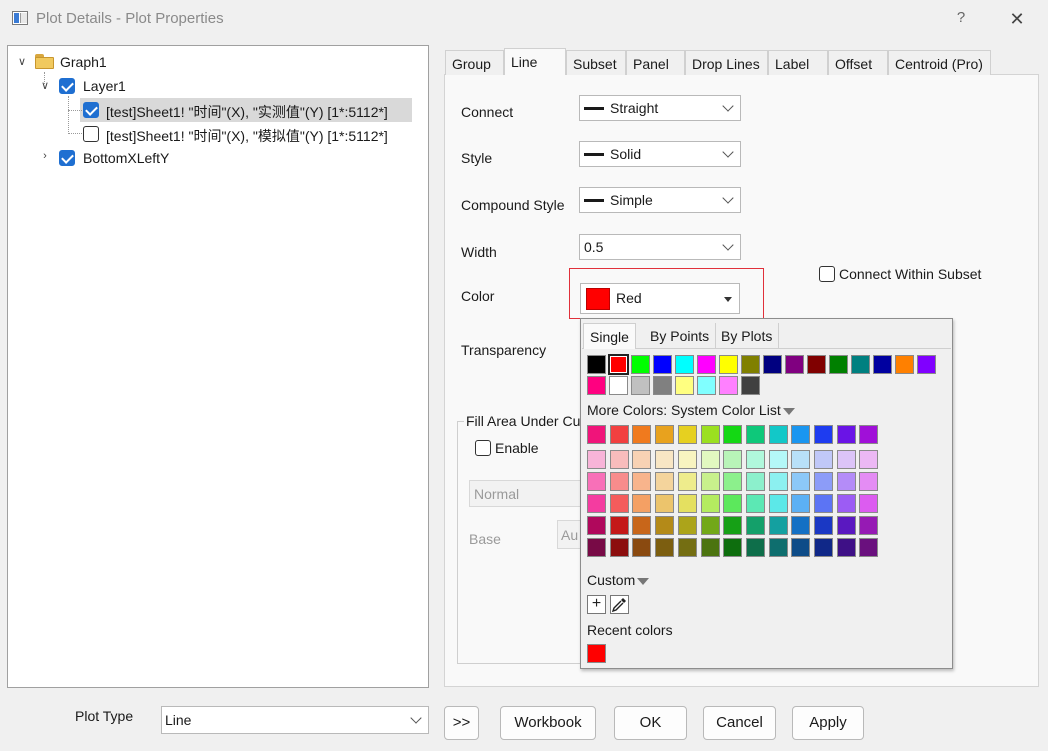 This screenshot has width=1048, height=751. What do you see at coordinates (798, 62) in the screenshot?
I see `tab-label: Label` at bounding box center [798, 62].